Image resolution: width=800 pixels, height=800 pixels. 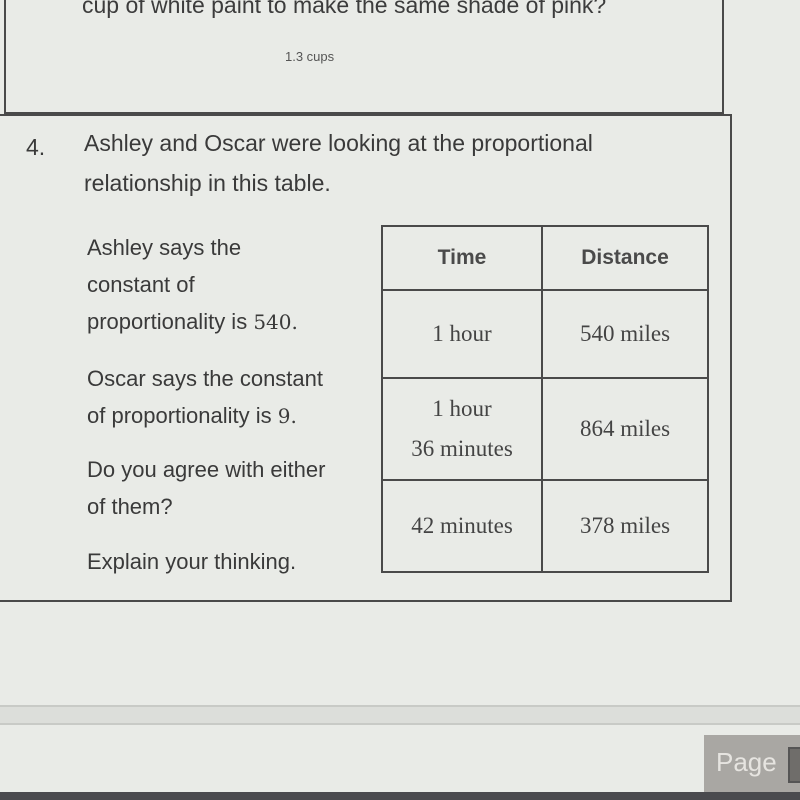 I want to click on ask-line1: Do you agree with either, so click(x=206, y=469).